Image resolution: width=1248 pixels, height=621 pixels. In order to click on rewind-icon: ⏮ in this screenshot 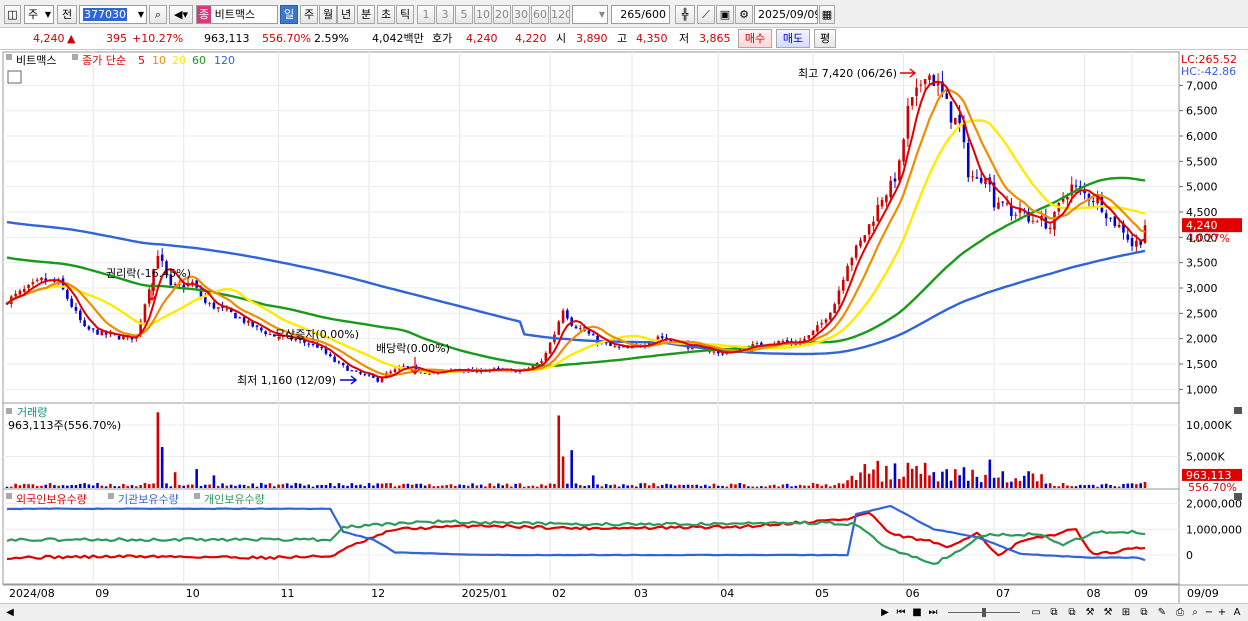, I will do `click(901, 613)`.